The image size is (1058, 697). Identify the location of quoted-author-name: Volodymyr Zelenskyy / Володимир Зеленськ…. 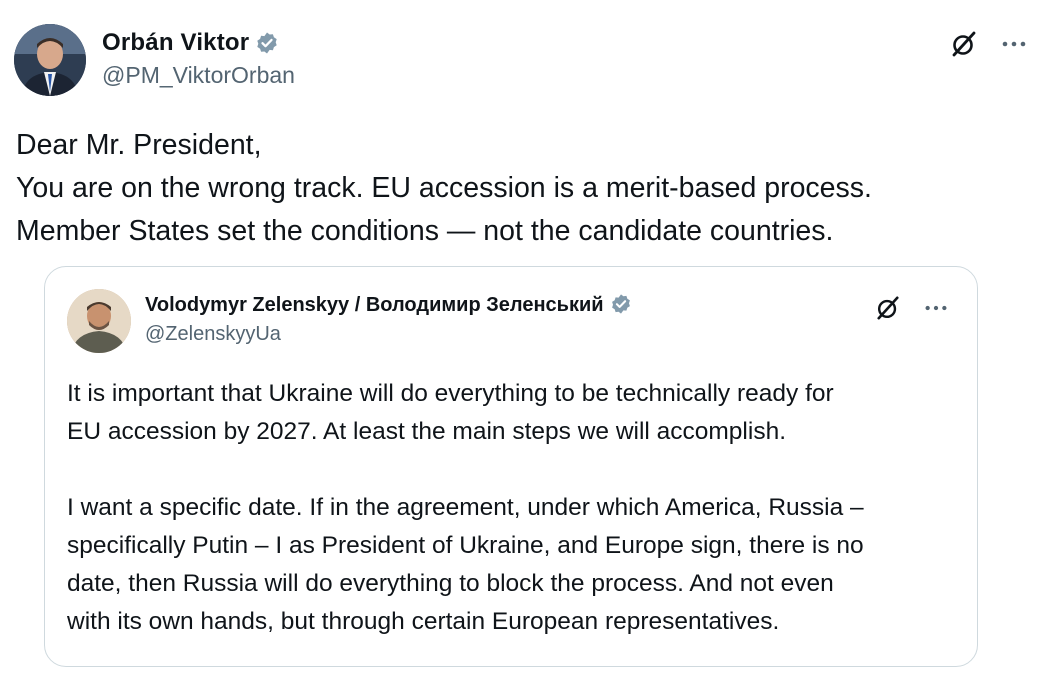
(374, 305).